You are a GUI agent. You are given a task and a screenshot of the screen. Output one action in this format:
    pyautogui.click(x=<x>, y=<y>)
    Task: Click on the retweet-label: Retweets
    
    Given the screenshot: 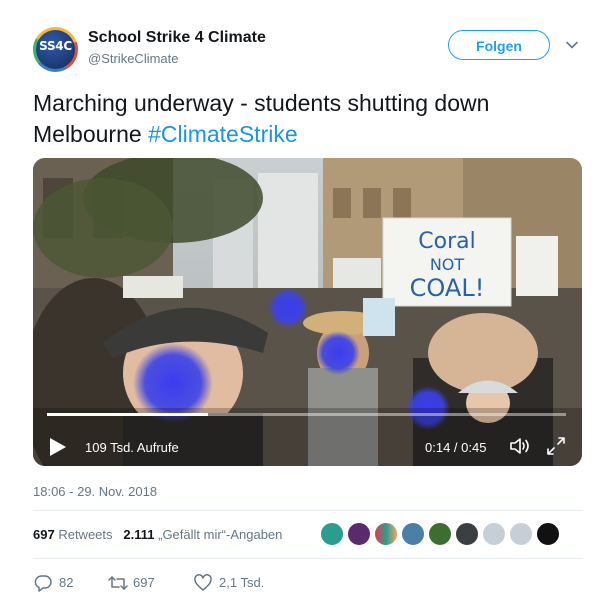 What is the action you would take?
    pyautogui.click(x=85, y=534)
    